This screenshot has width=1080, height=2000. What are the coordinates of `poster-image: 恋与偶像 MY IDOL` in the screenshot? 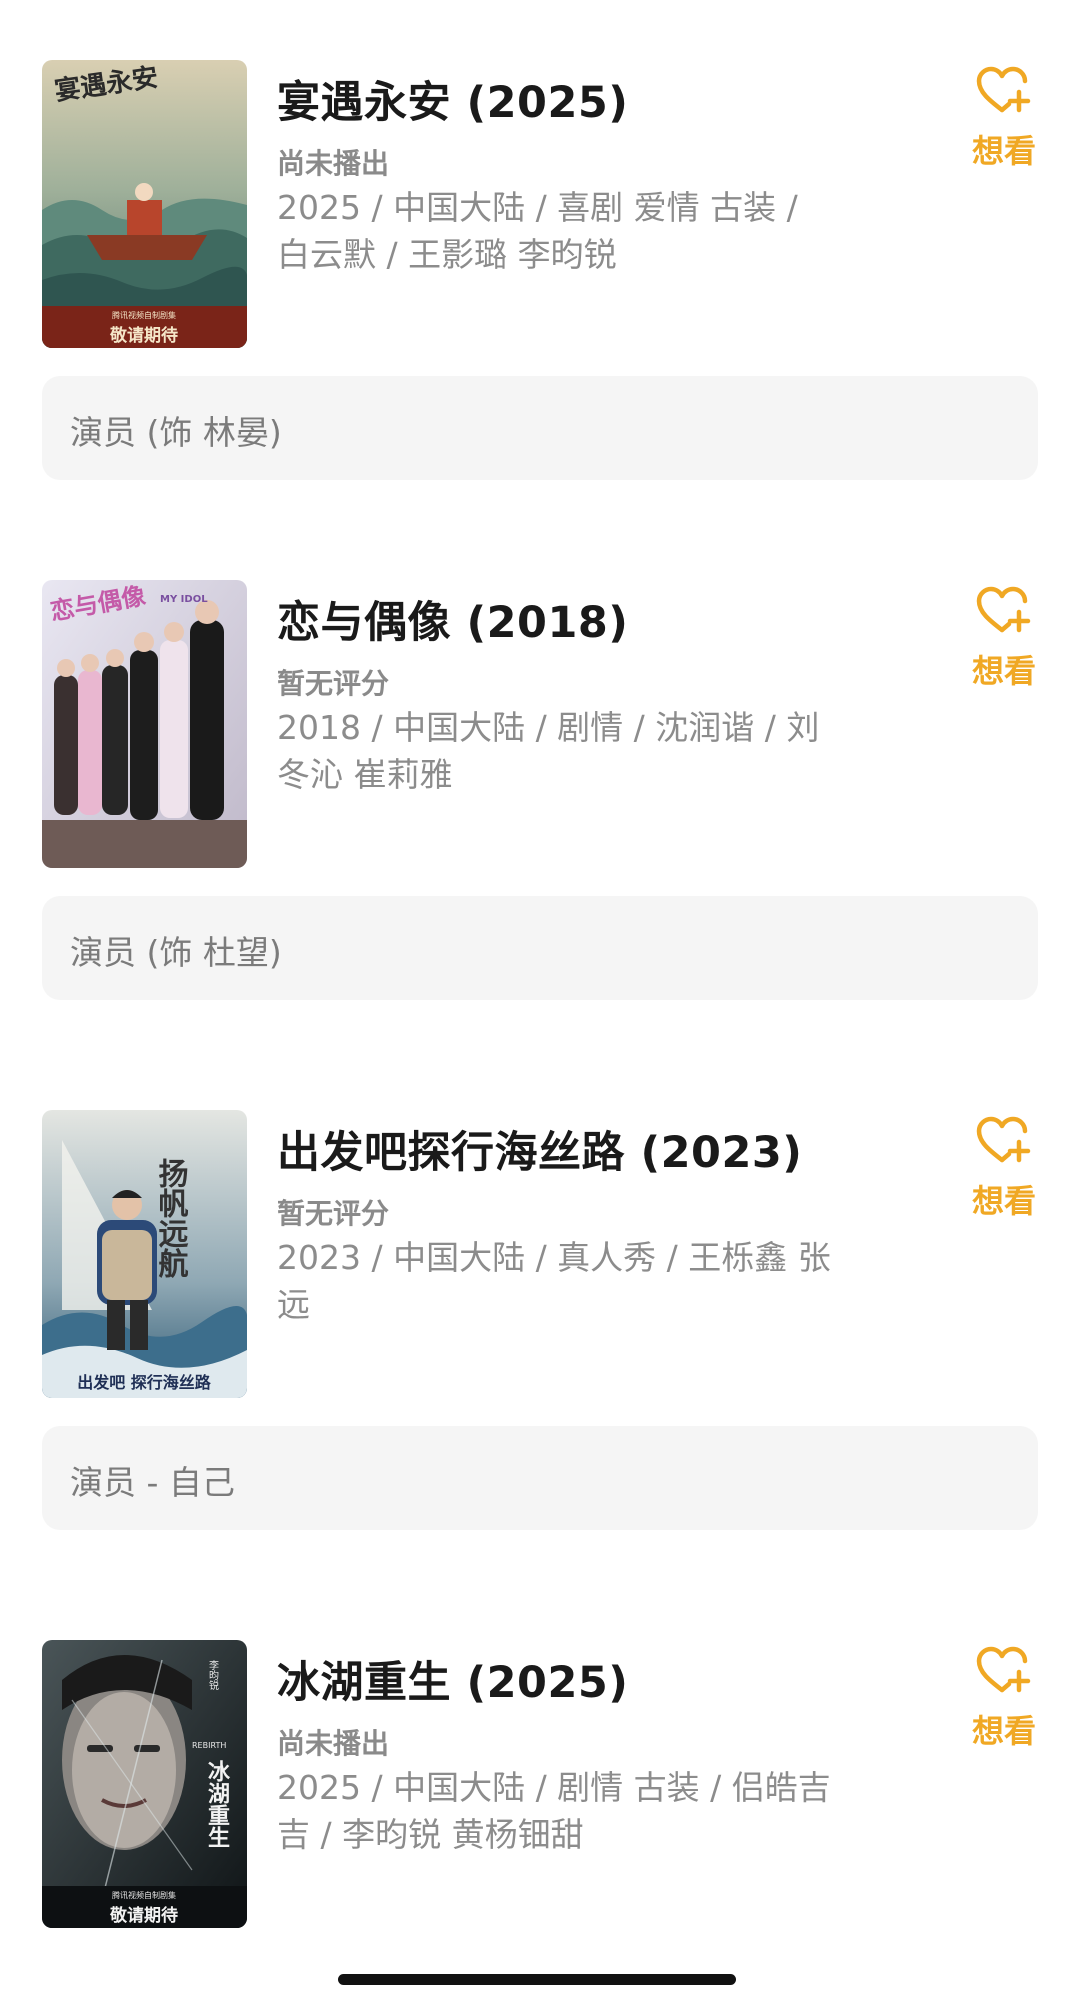 It's located at (144, 724).